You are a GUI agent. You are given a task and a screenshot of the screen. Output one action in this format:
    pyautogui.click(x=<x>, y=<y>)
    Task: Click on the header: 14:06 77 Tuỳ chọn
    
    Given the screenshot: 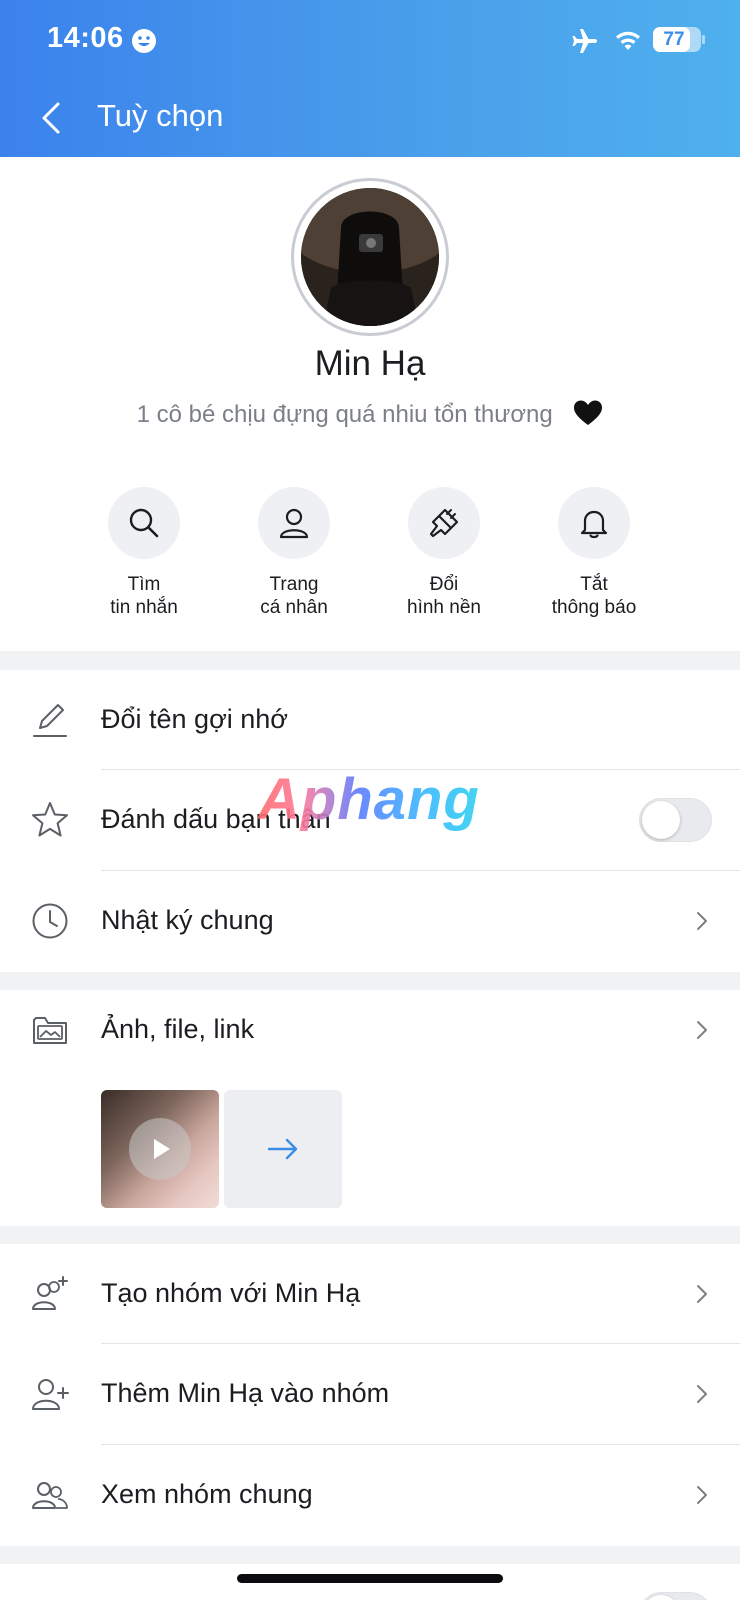 What is the action you would take?
    pyautogui.click(x=370, y=78)
    